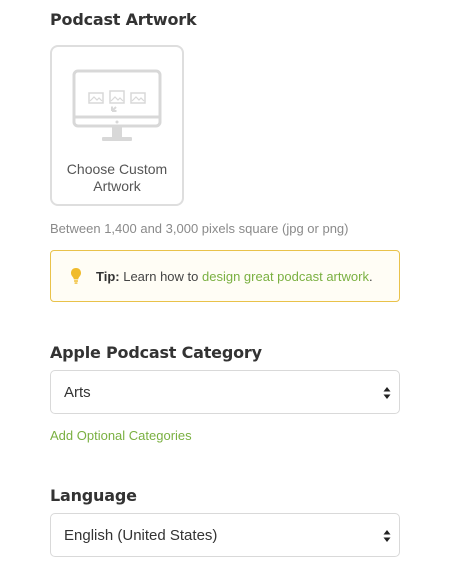  Describe the element at coordinates (117, 105) in the screenshot. I see `monitor-upload-icon` at that location.